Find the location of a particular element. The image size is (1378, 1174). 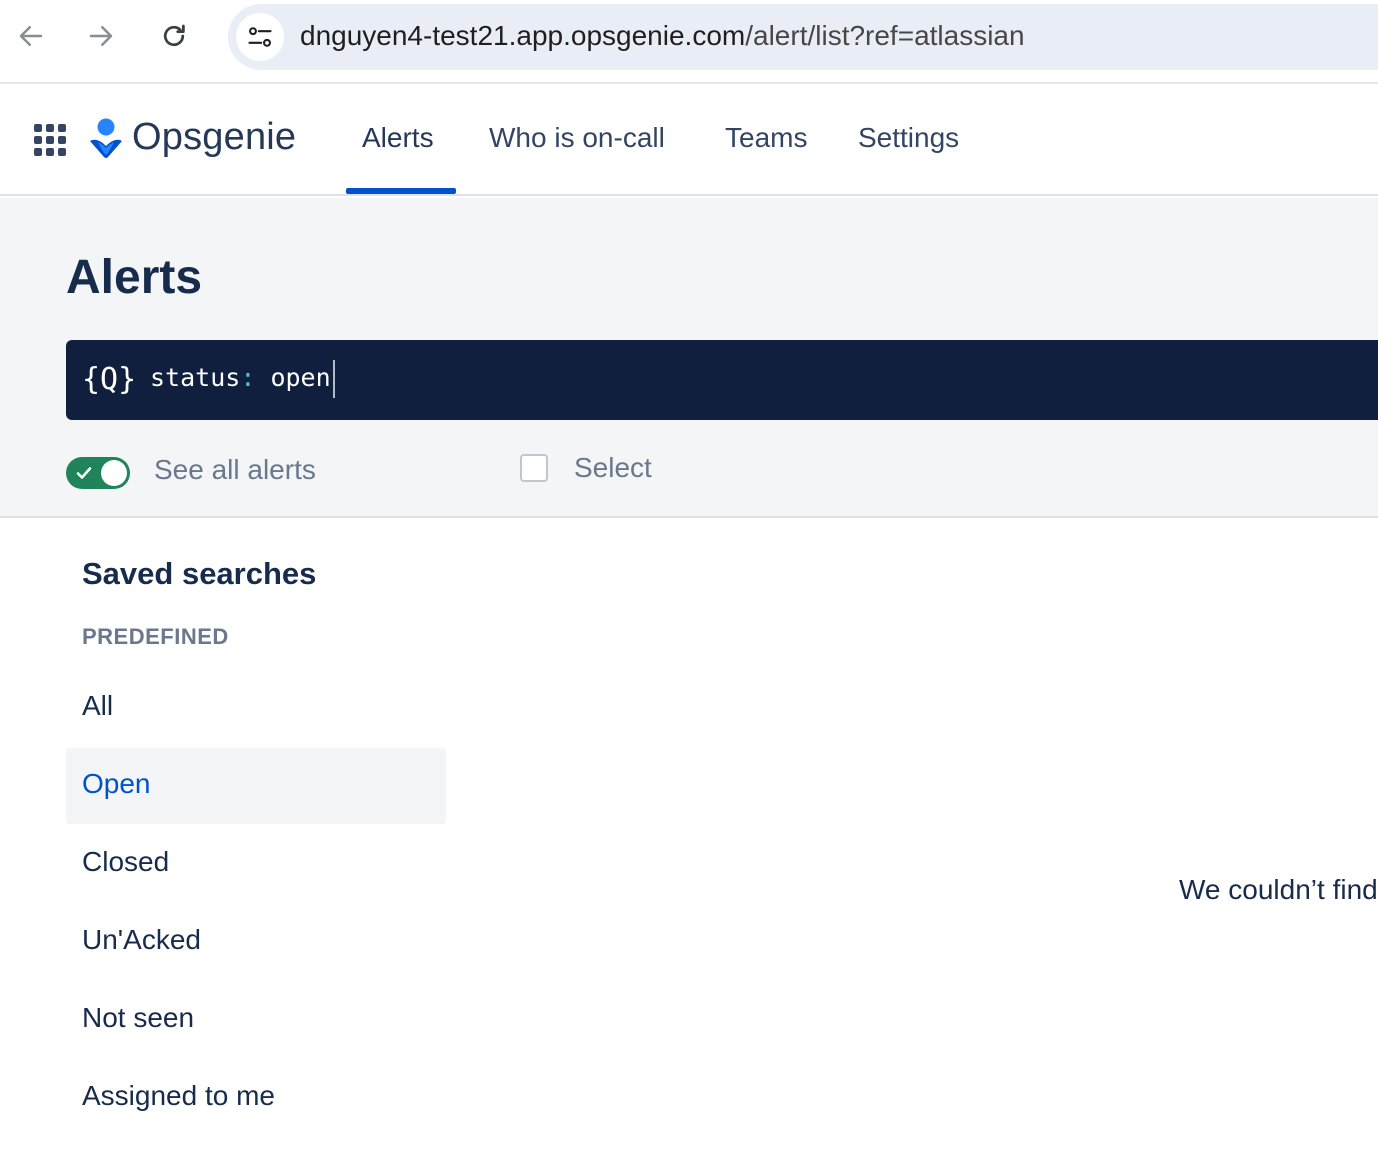

query-key: status is located at coordinates (195, 377).